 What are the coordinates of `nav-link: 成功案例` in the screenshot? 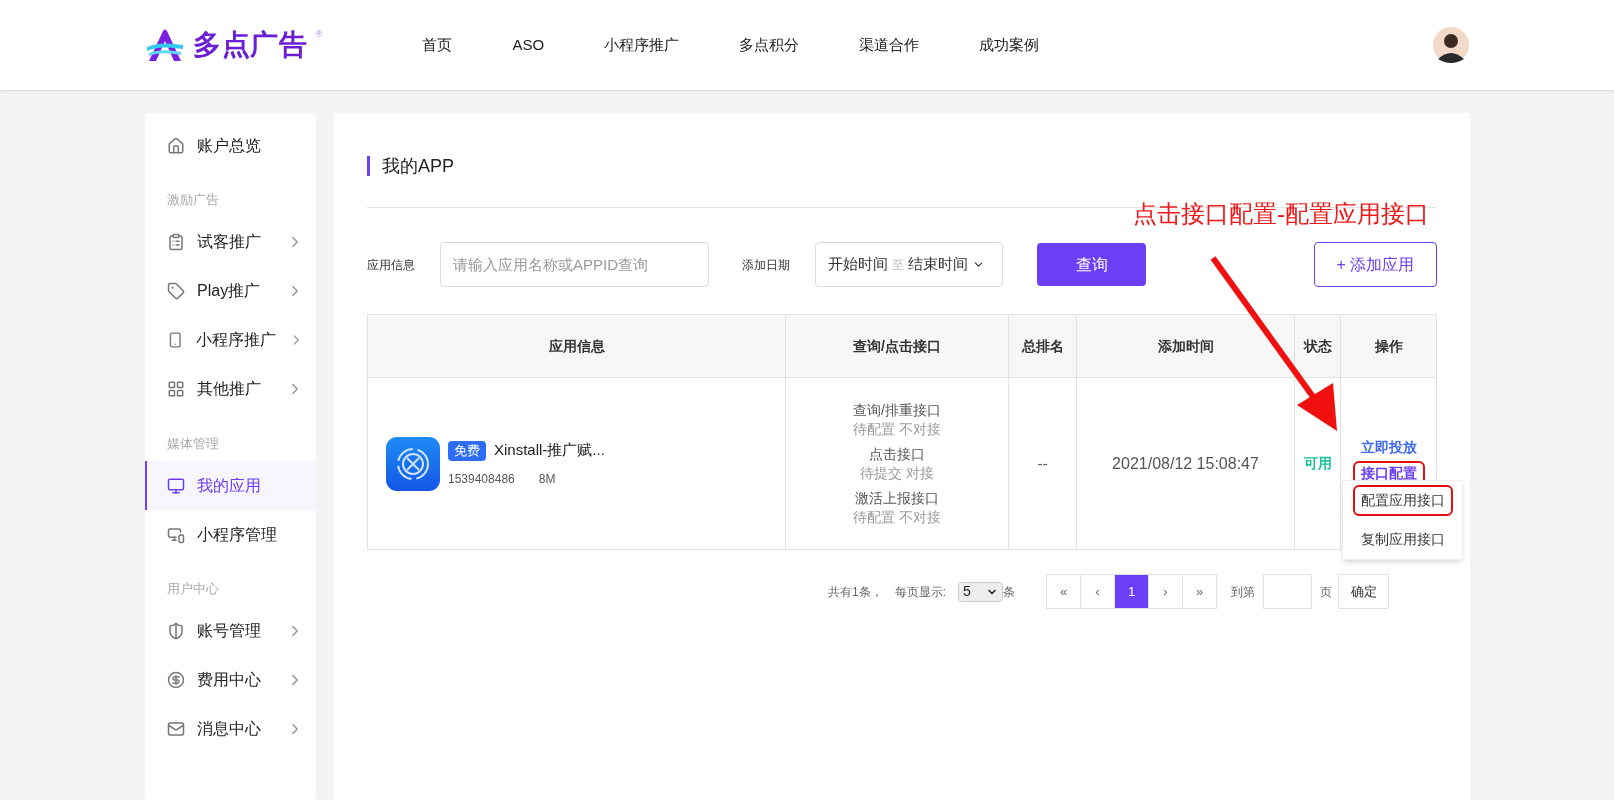 It's located at (1009, 45).